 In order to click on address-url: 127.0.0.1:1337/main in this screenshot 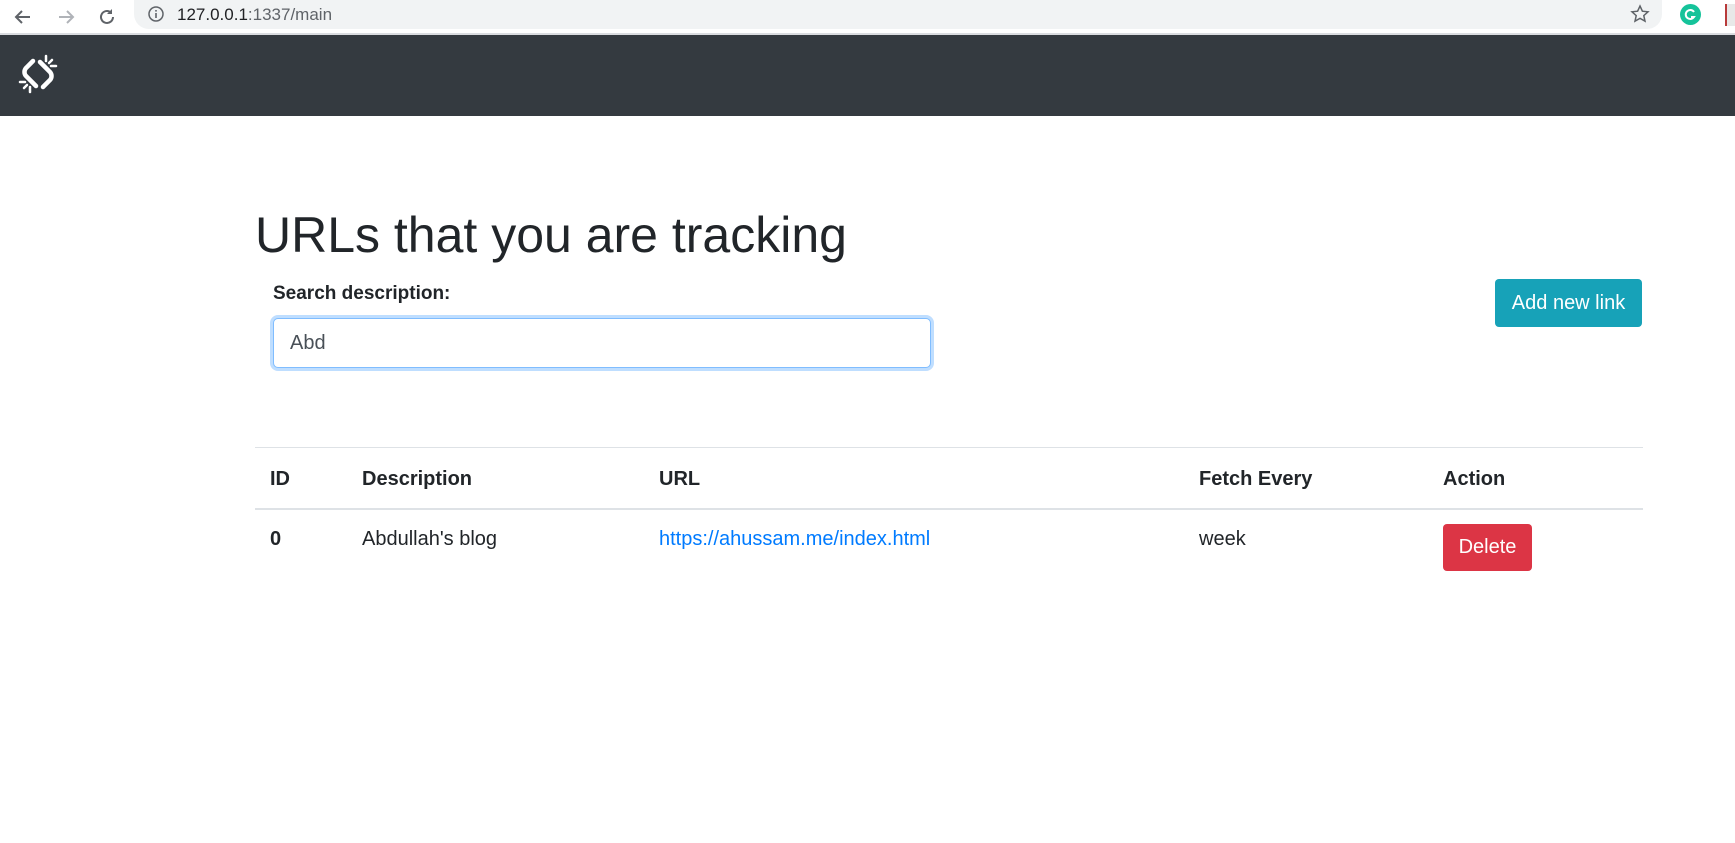, I will do `click(254, 15)`.